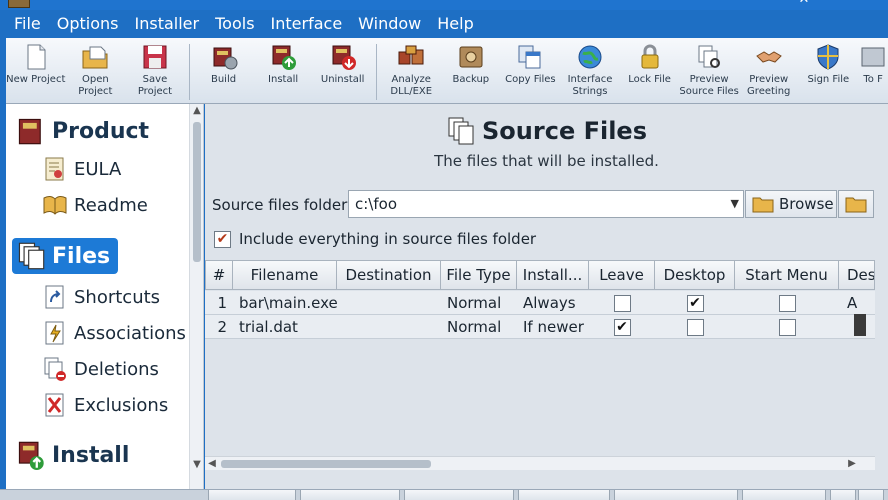 This screenshot has width=888, height=500. Describe the element at coordinates (350, 495) in the screenshot. I see `delete-button` at that location.